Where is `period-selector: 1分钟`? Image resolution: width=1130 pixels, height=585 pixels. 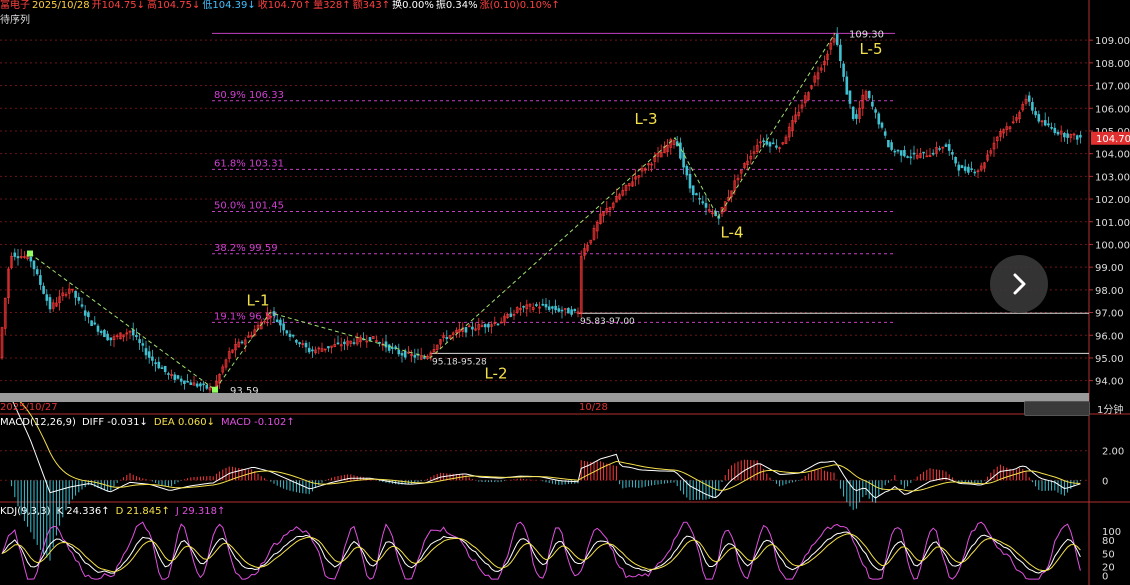
period-selector: 1分钟 is located at coordinates (1110, 408).